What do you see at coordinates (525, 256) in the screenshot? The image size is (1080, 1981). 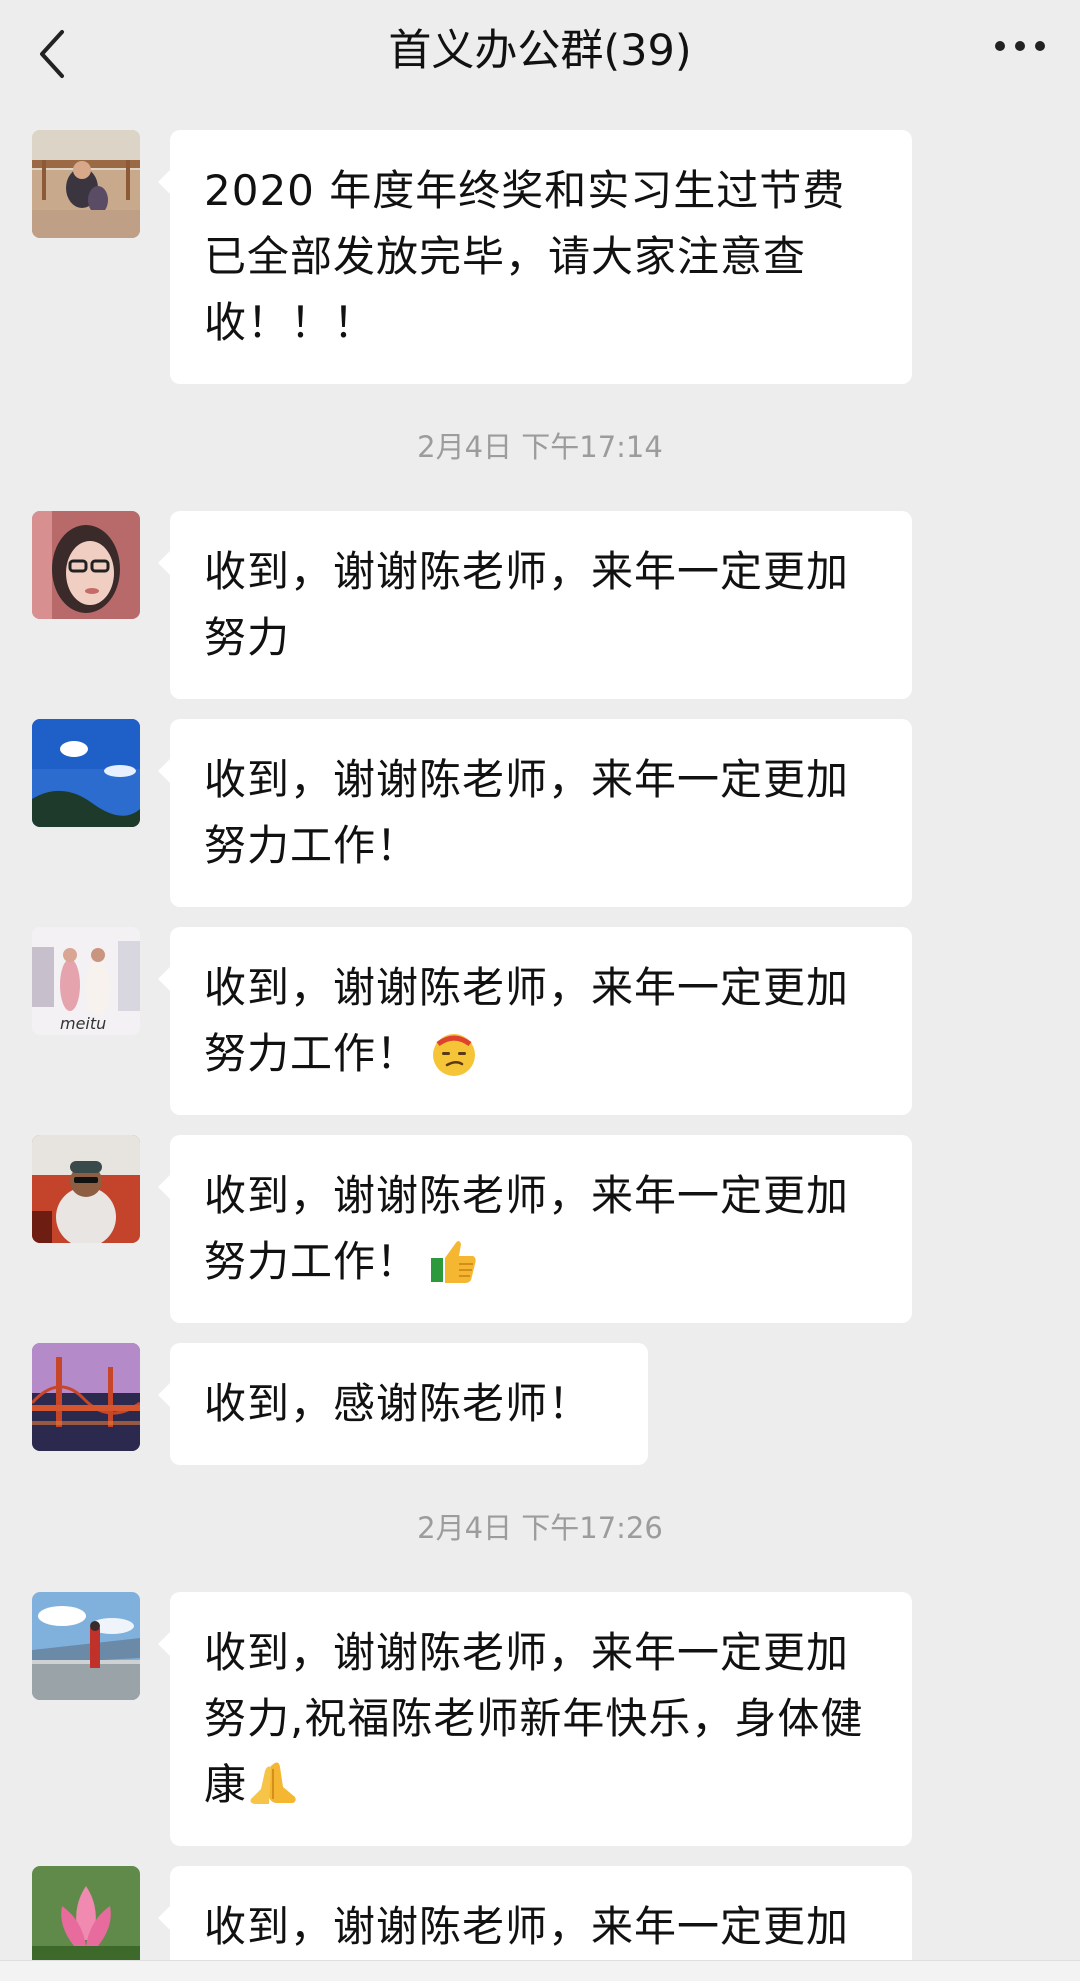 I see `message-text: 2020 年度年终奖和实习生过节费已全部发放完毕，请大家注意查收！！！` at bounding box center [525, 256].